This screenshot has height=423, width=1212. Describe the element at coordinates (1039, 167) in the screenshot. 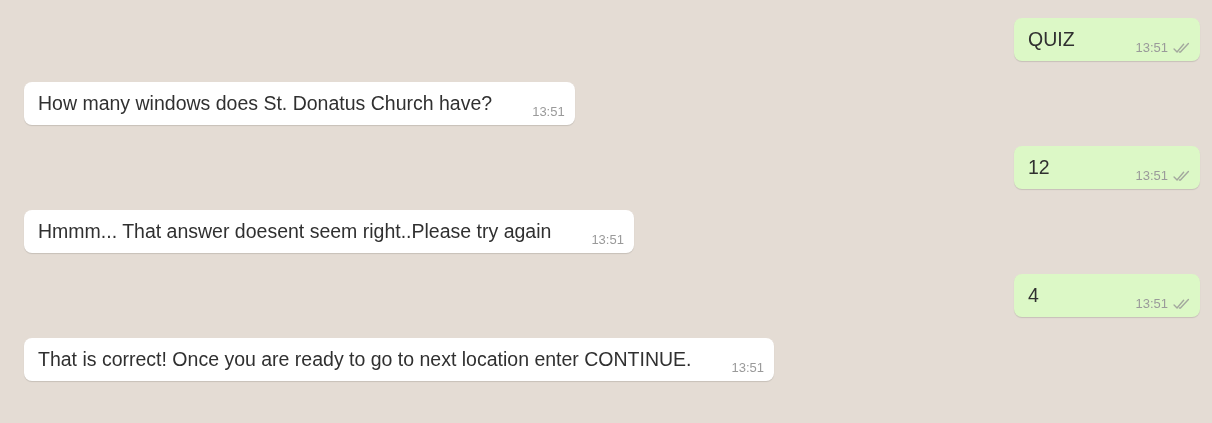

I see `message-text: 12` at that location.